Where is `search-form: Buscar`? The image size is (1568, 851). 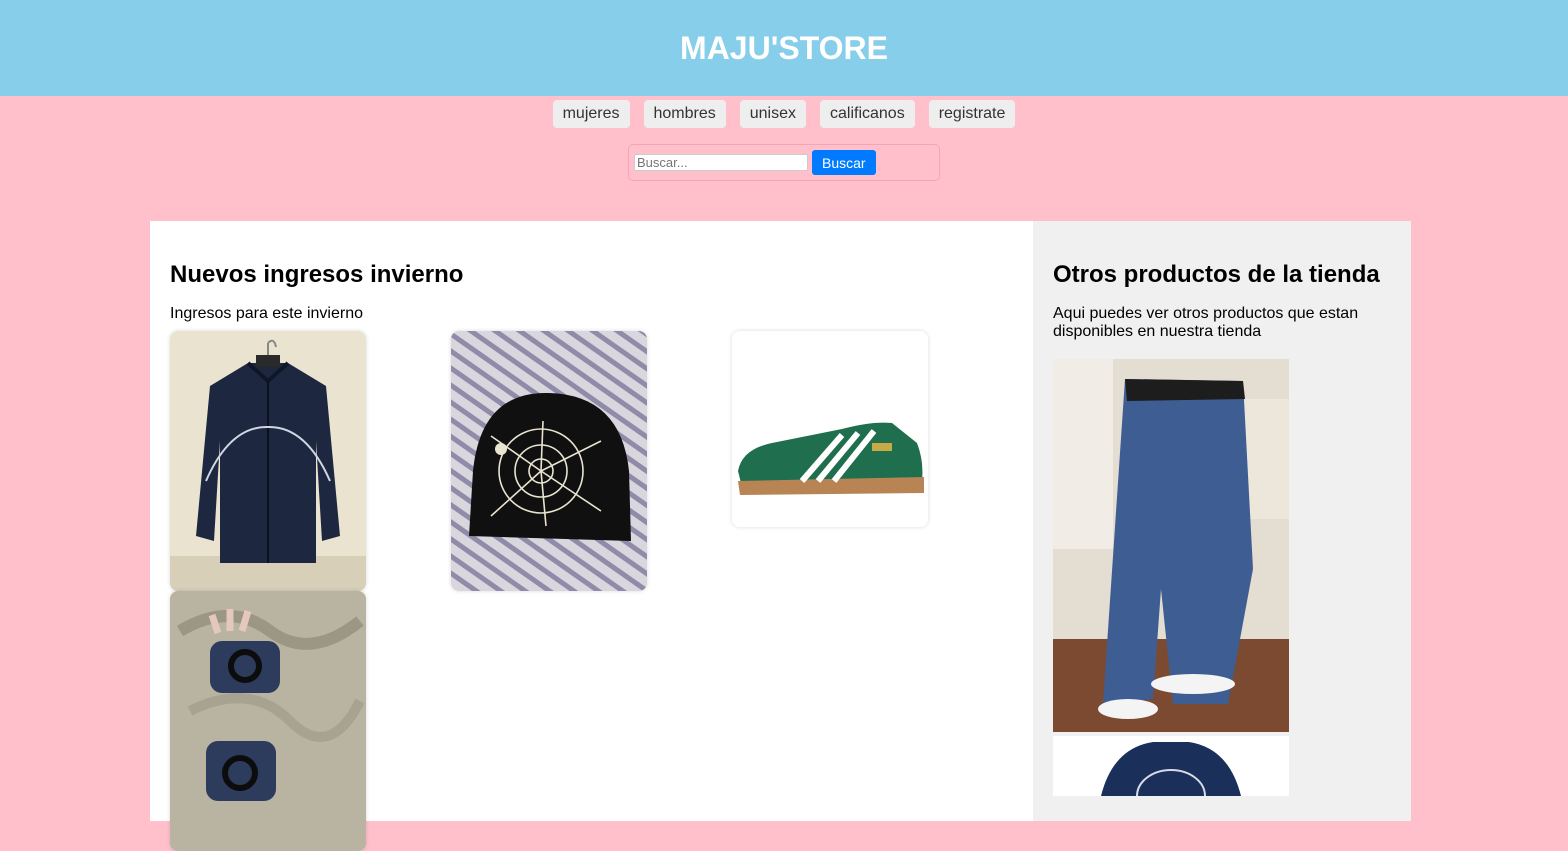 search-form: Buscar is located at coordinates (784, 162).